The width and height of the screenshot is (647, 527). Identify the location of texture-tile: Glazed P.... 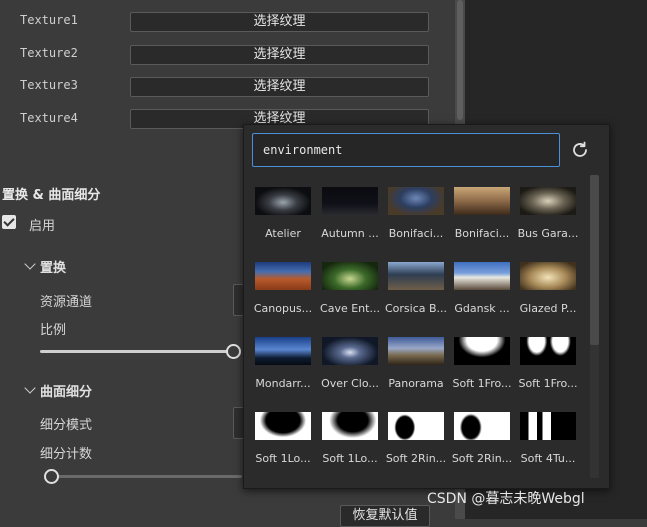
(553, 288).